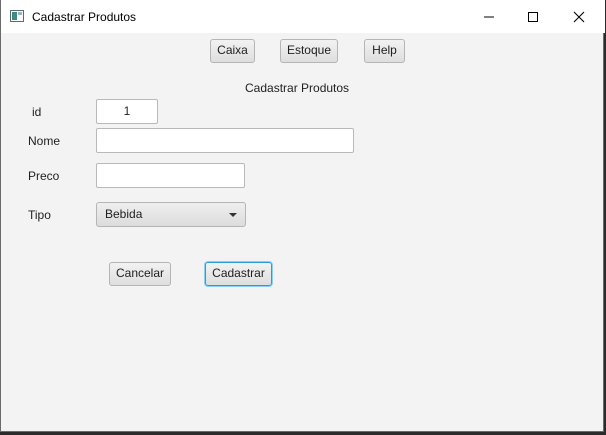  What do you see at coordinates (170, 175) in the screenshot?
I see `preco-field` at bounding box center [170, 175].